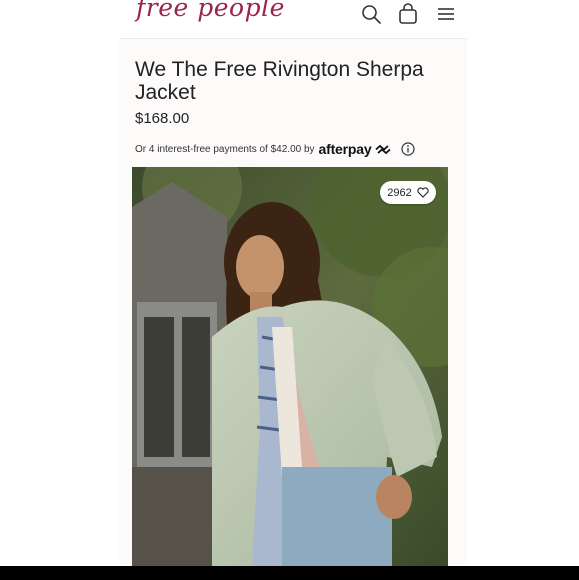 This screenshot has width=579, height=580. I want to click on afterpay-logo-text: afterpay, so click(345, 149).